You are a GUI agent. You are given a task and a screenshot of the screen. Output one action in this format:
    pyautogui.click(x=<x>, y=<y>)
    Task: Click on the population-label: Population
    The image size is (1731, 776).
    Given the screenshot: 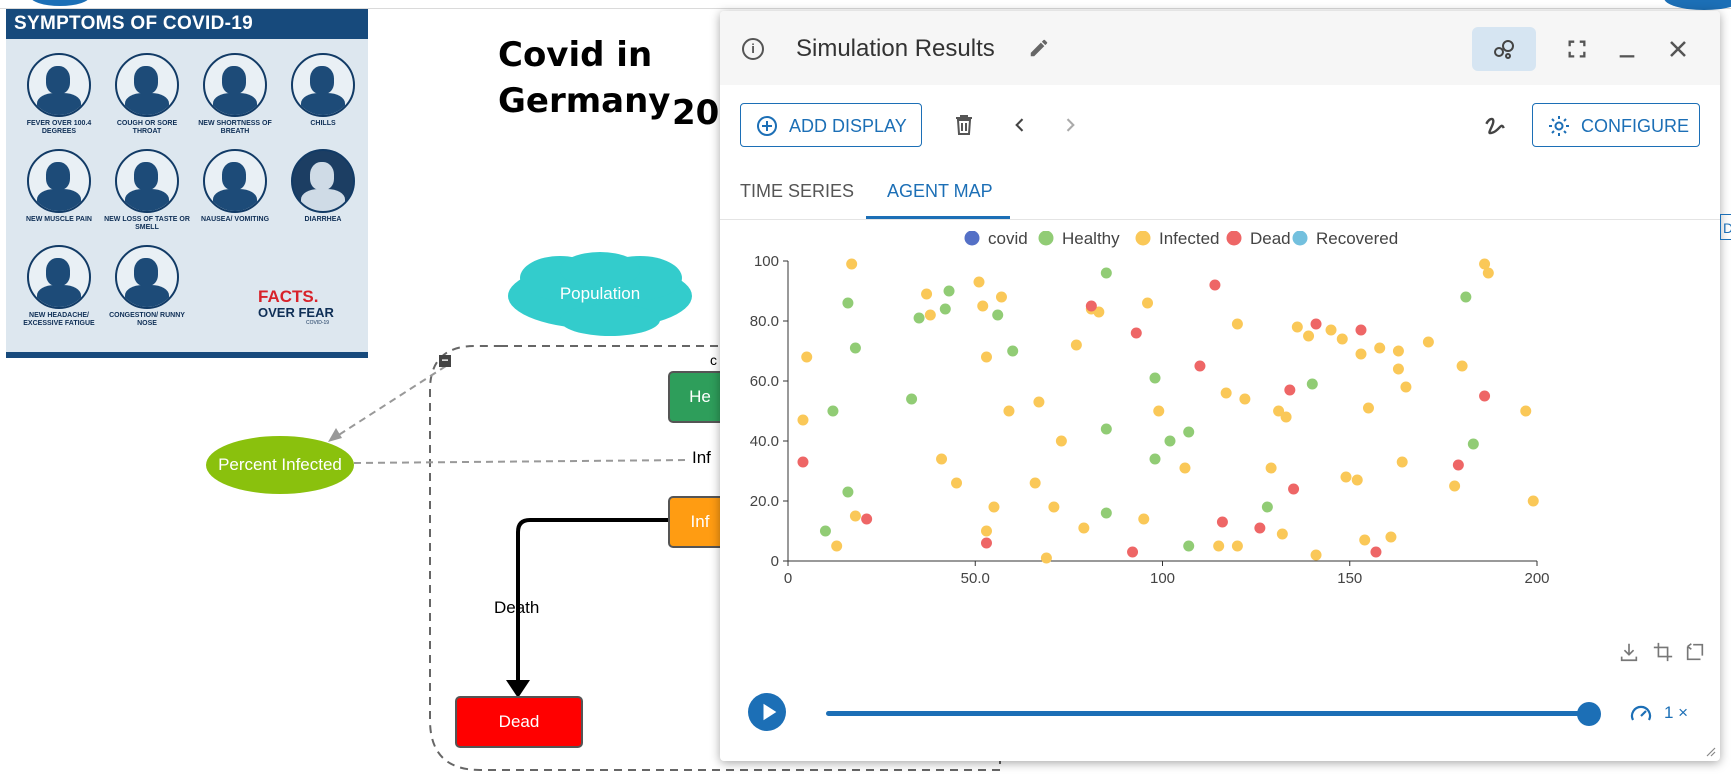 What is the action you would take?
    pyautogui.click(x=600, y=293)
    